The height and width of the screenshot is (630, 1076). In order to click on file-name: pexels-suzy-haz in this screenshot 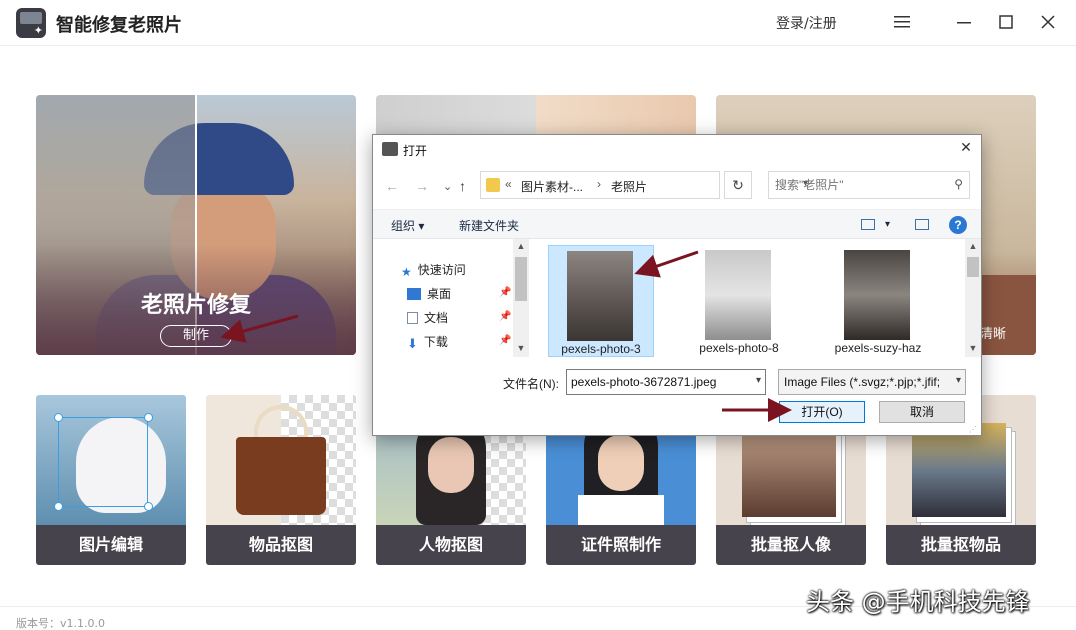, I will do `click(878, 348)`.